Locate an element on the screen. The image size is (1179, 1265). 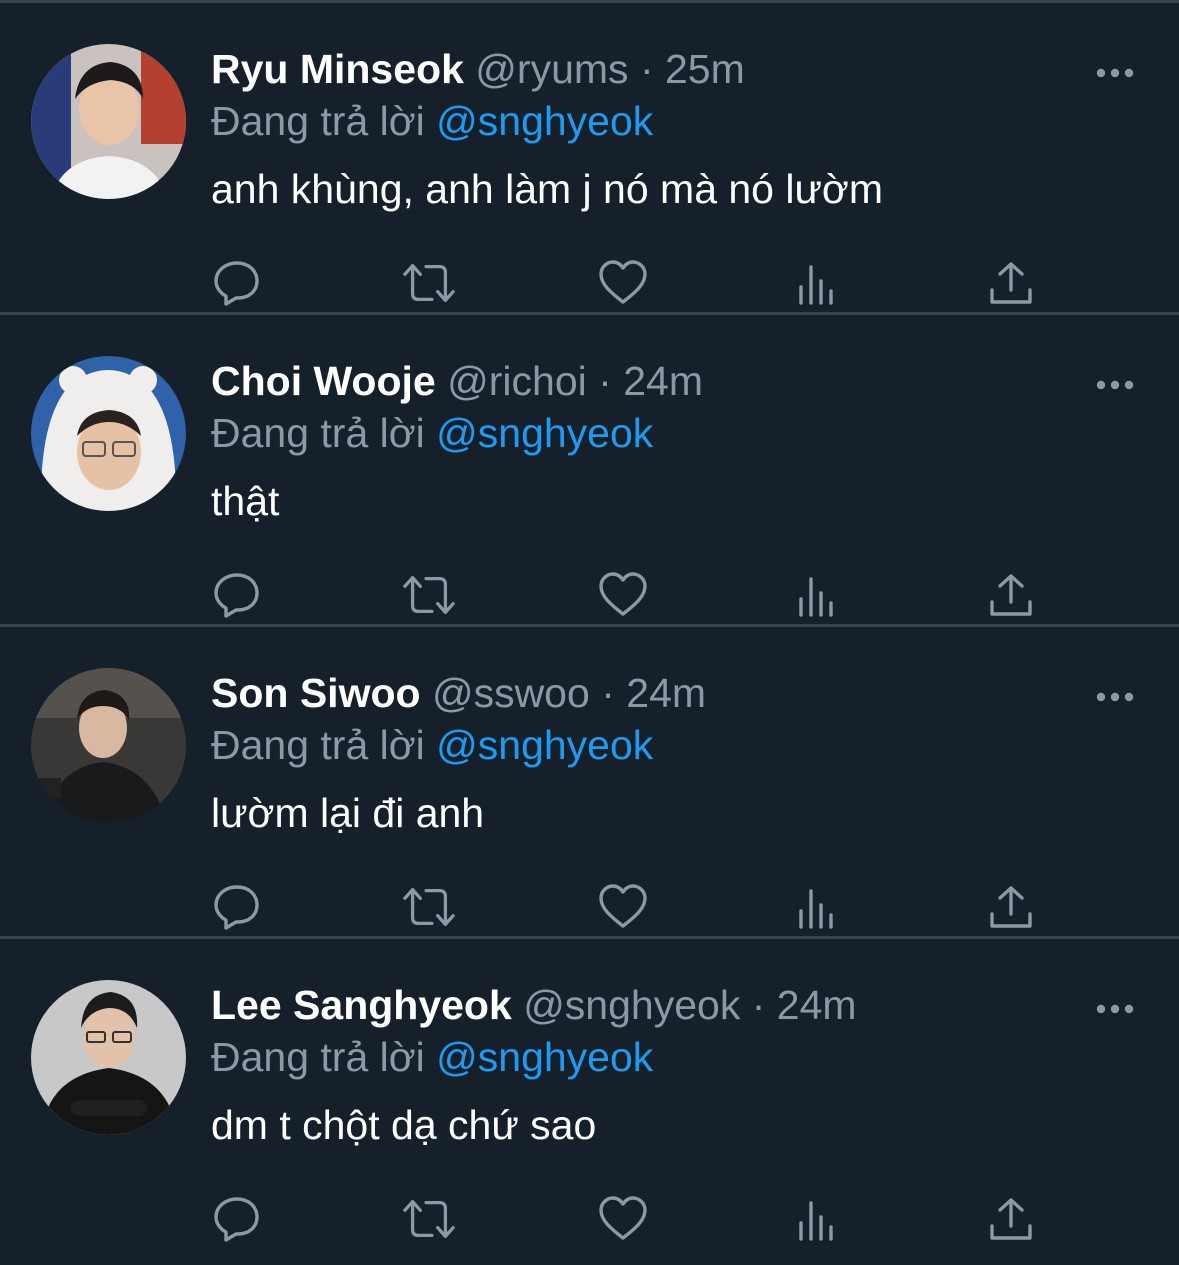
tweet-header: Ryu Minseok @ryums · 25m is located at coordinates (695, 69).